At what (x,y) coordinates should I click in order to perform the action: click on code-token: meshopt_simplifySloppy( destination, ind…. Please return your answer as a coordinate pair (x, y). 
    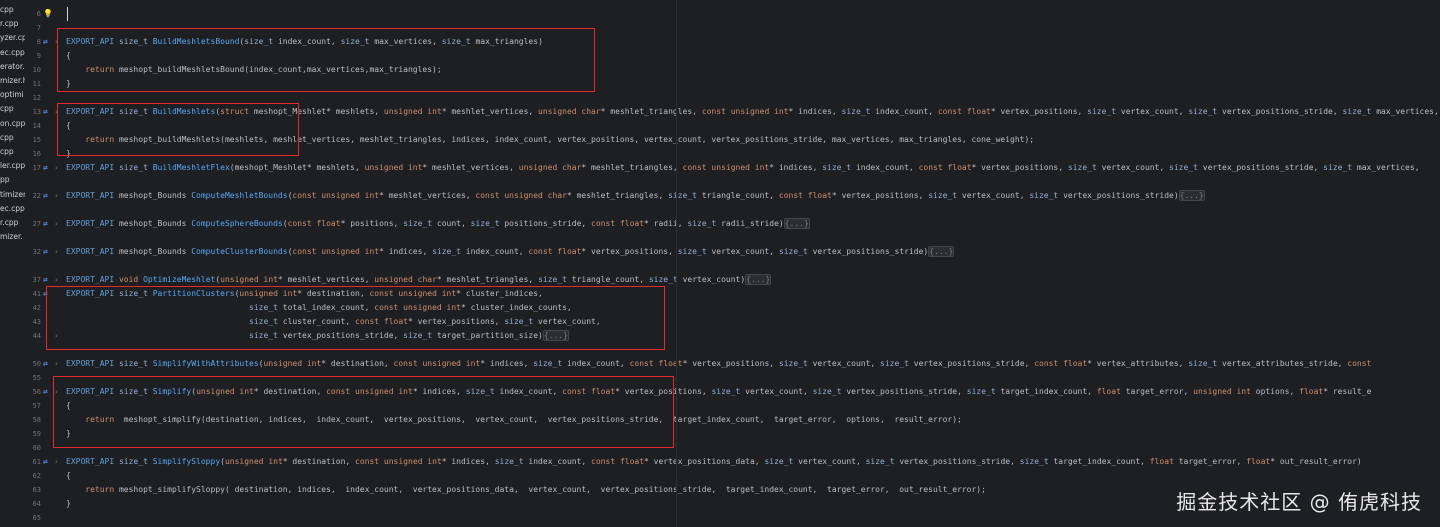
    Looking at the image, I should click on (552, 489).